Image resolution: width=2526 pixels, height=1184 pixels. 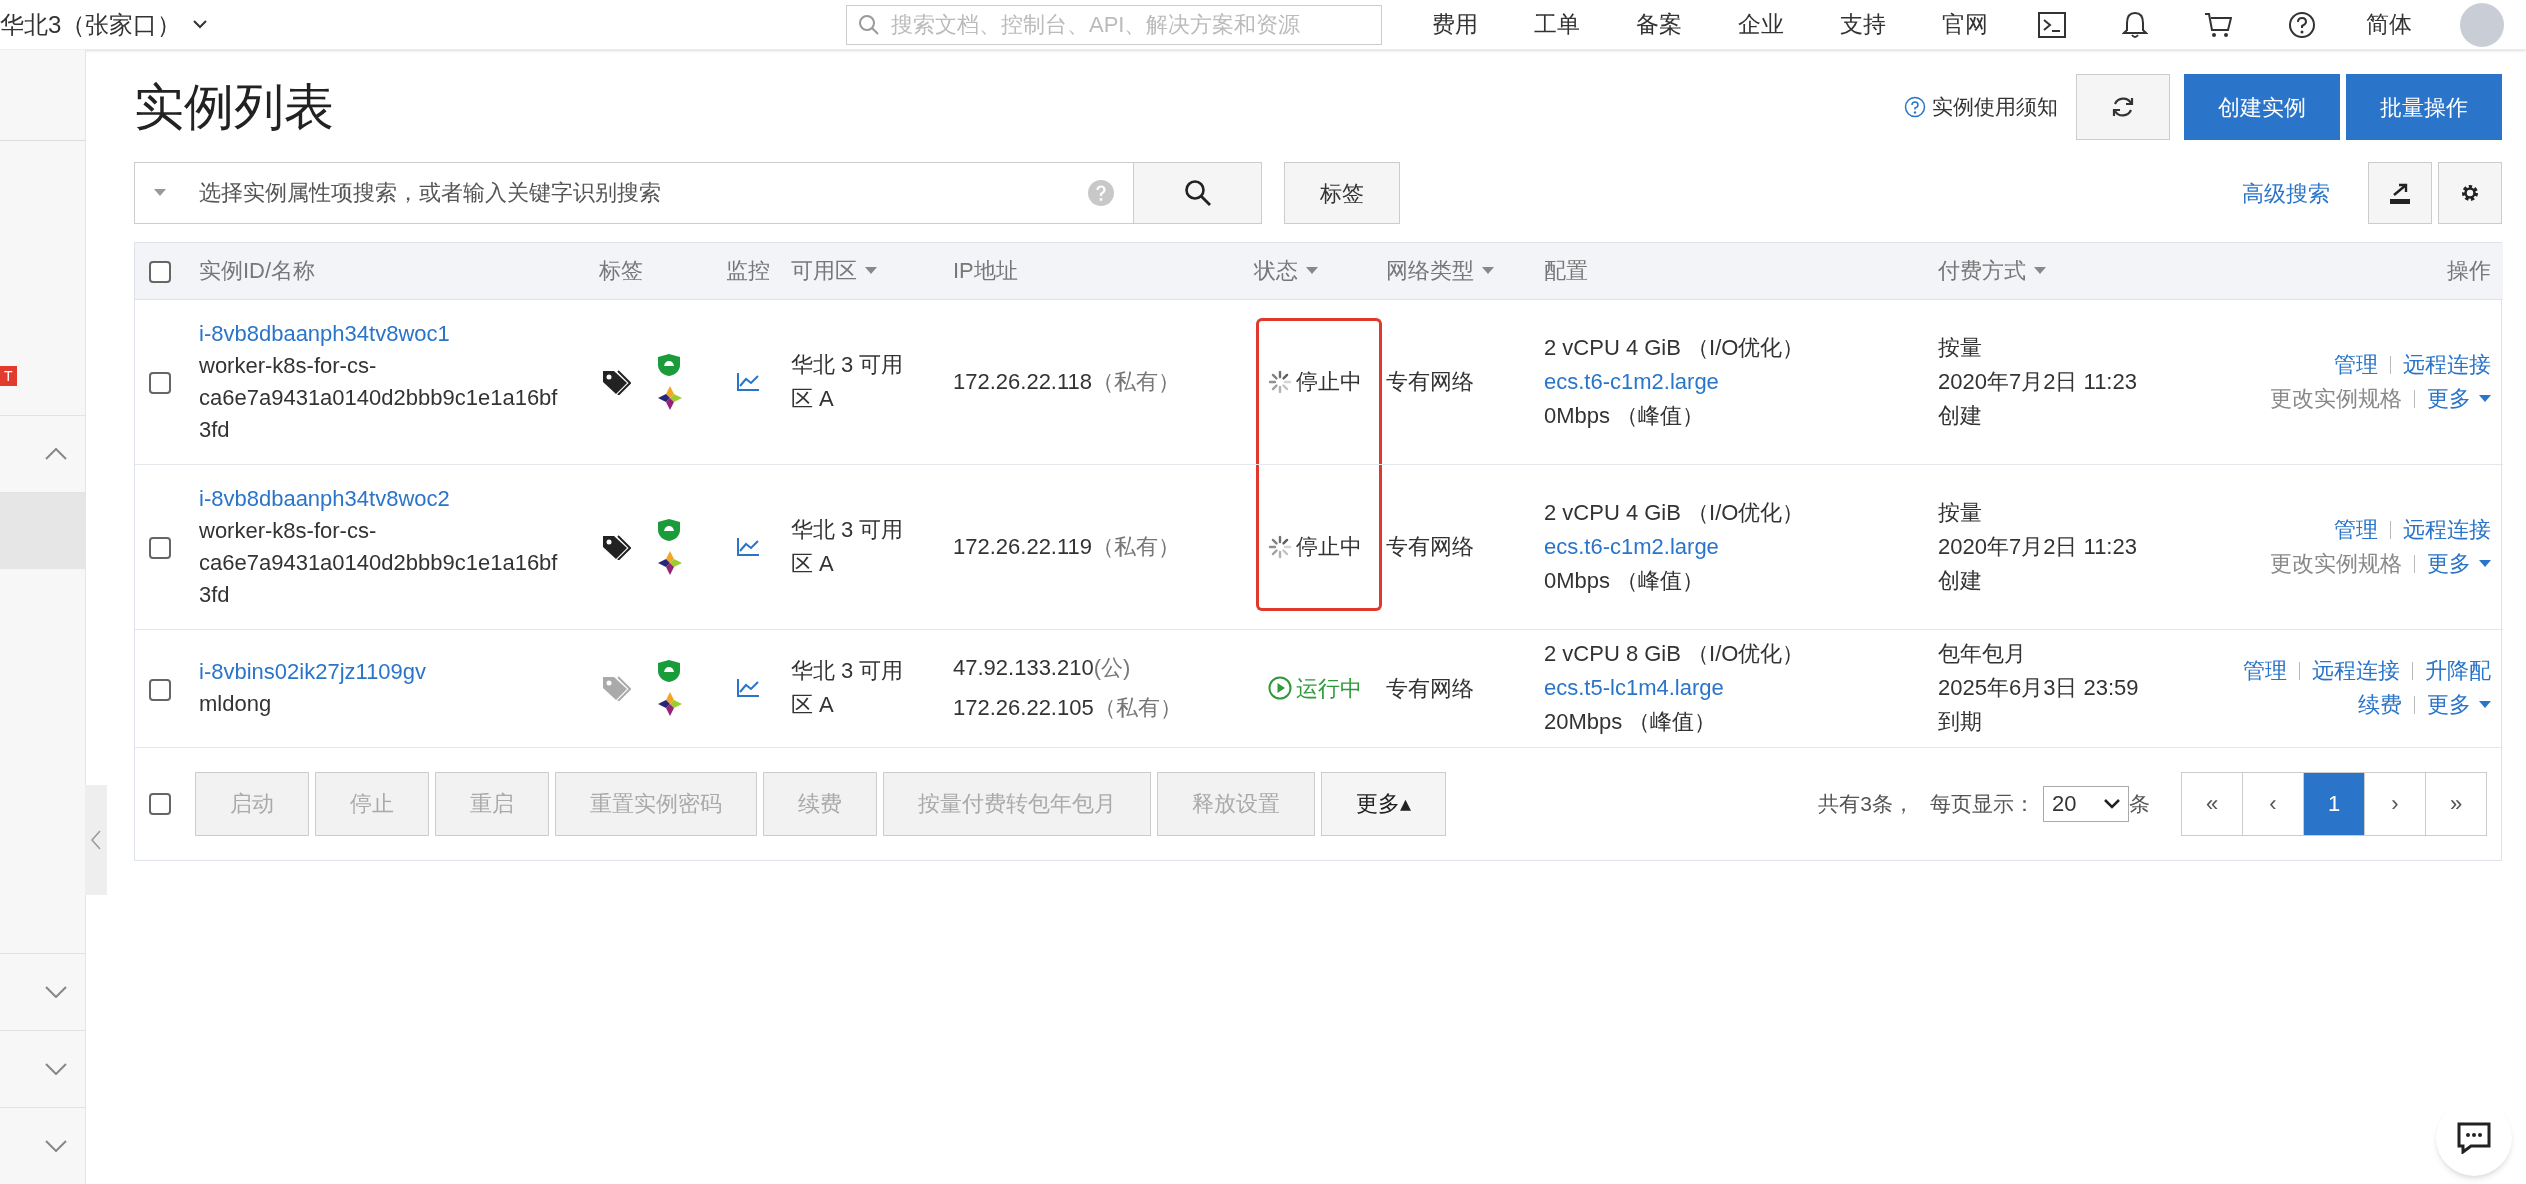 I want to click on column-header: 实例ID/名称, so click(x=257, y=271).